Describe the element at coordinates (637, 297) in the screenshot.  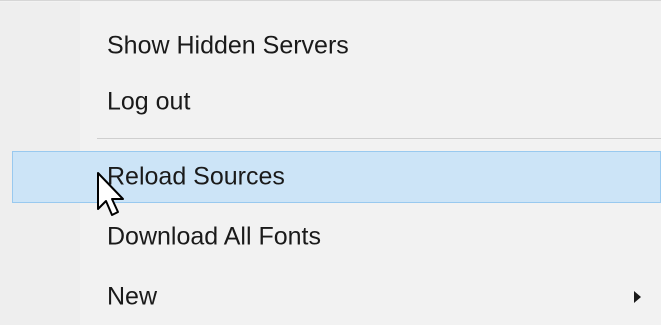
I see `chevron-right-icon` at that location.